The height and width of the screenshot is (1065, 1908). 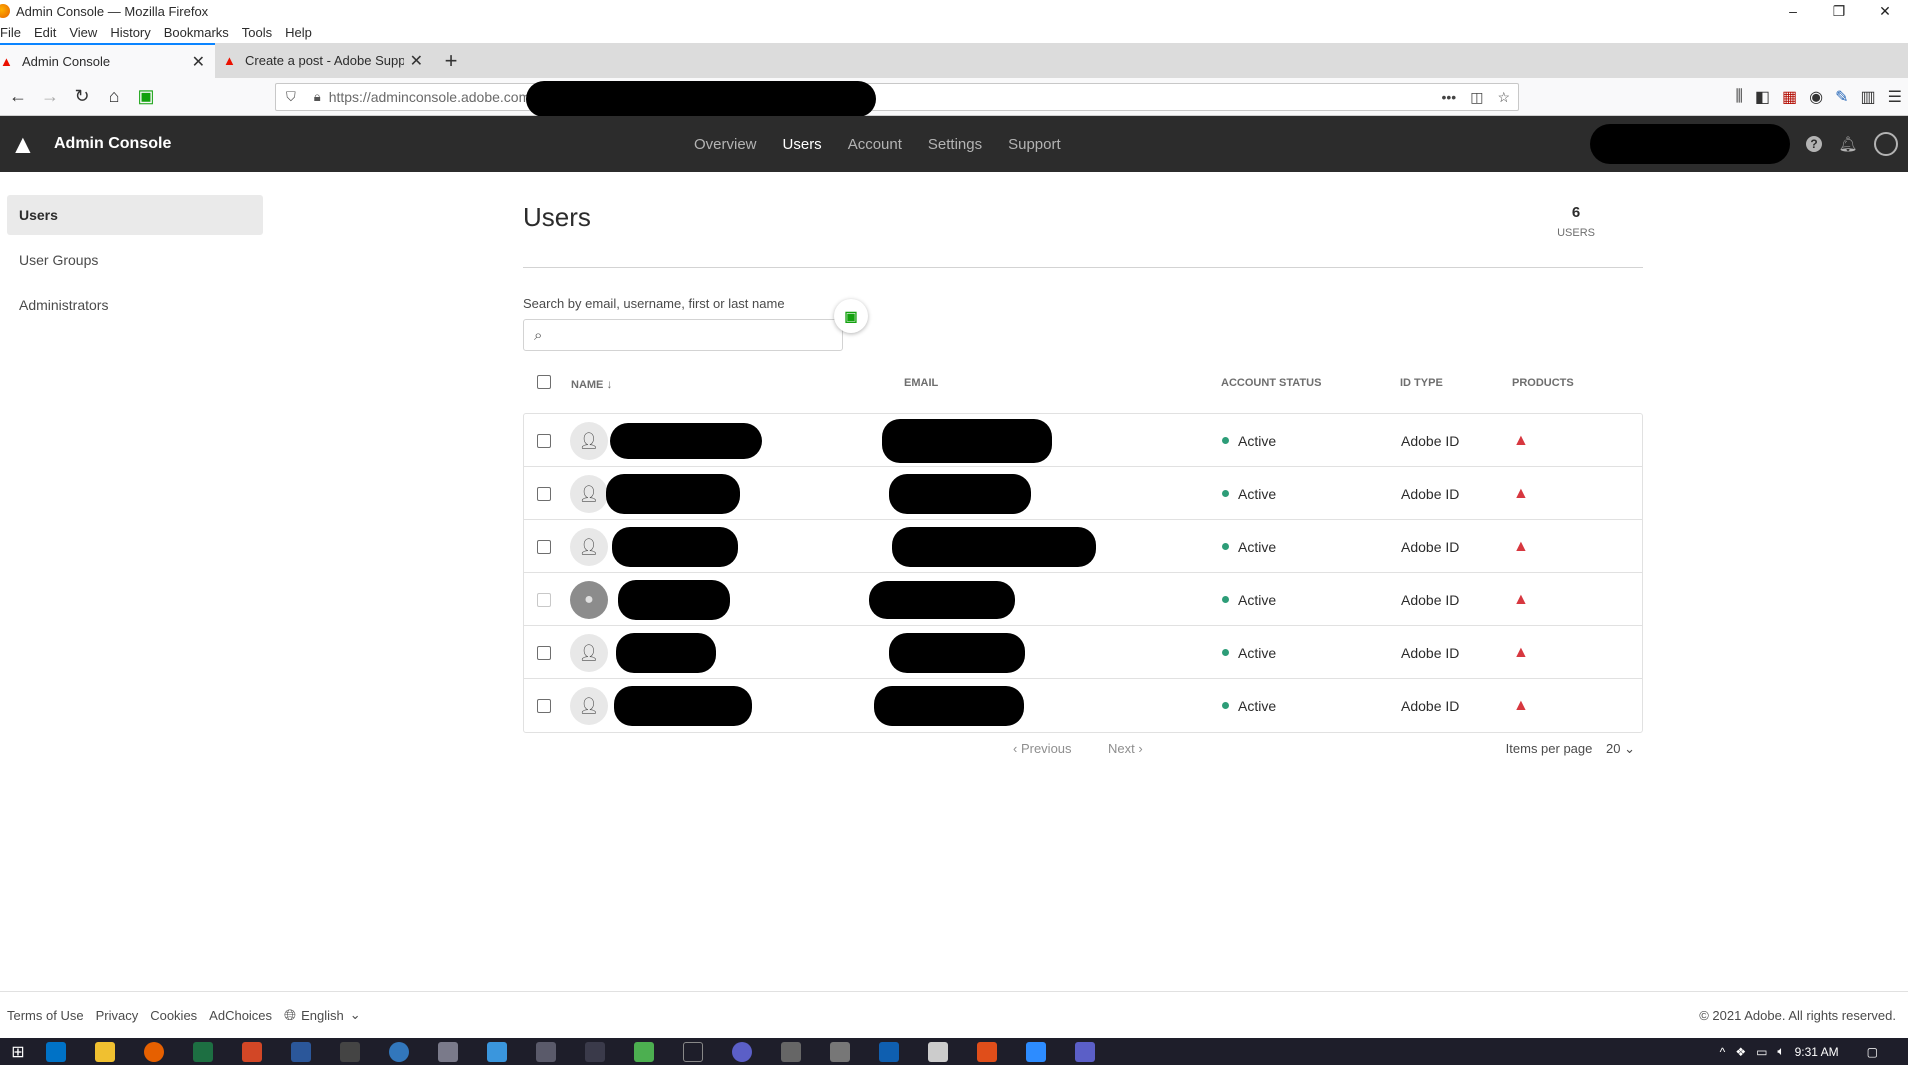 What do you see at coordinates (546, 1051) in the screenshot?
I see `calculator-icon` at bounding box center [546, 1051].